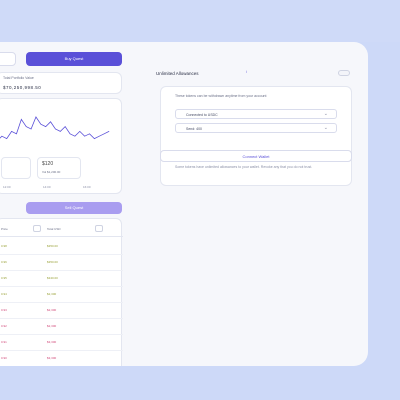  What do you see at coordinates (344, 73) in the screenshot?
I see `toggle-pill` at bounding box center [344, 73].